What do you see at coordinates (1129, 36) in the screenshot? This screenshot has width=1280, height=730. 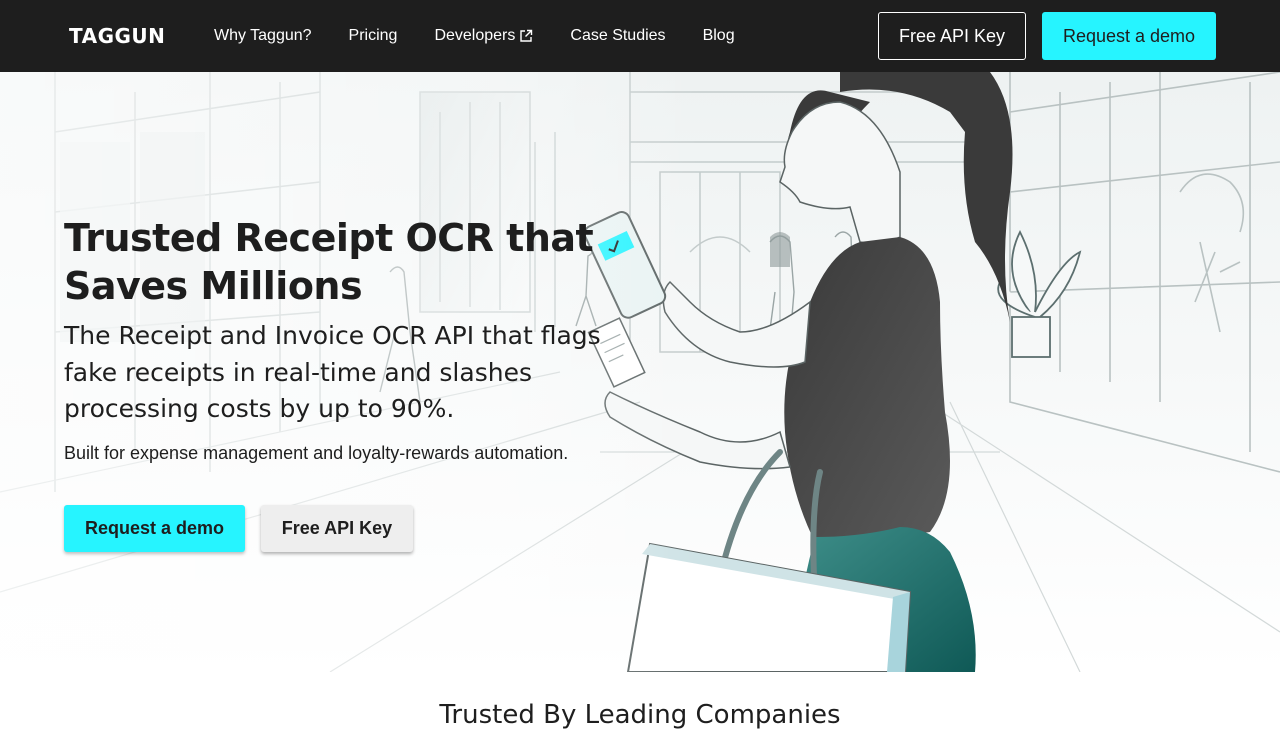 I see `nav-request-demo-button: Request a demo` at bounding box center [1129, 36].